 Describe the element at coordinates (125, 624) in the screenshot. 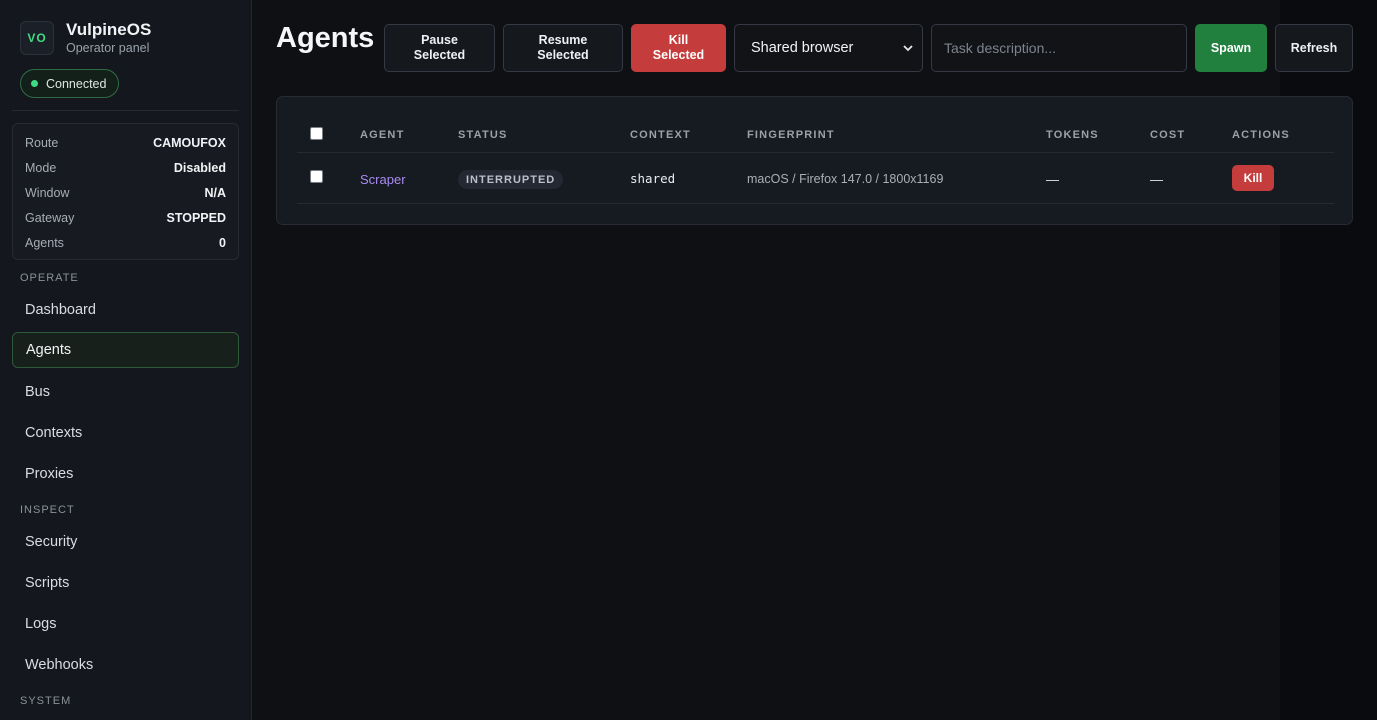

I see `sidebar-item-logs: Logs` at that location.